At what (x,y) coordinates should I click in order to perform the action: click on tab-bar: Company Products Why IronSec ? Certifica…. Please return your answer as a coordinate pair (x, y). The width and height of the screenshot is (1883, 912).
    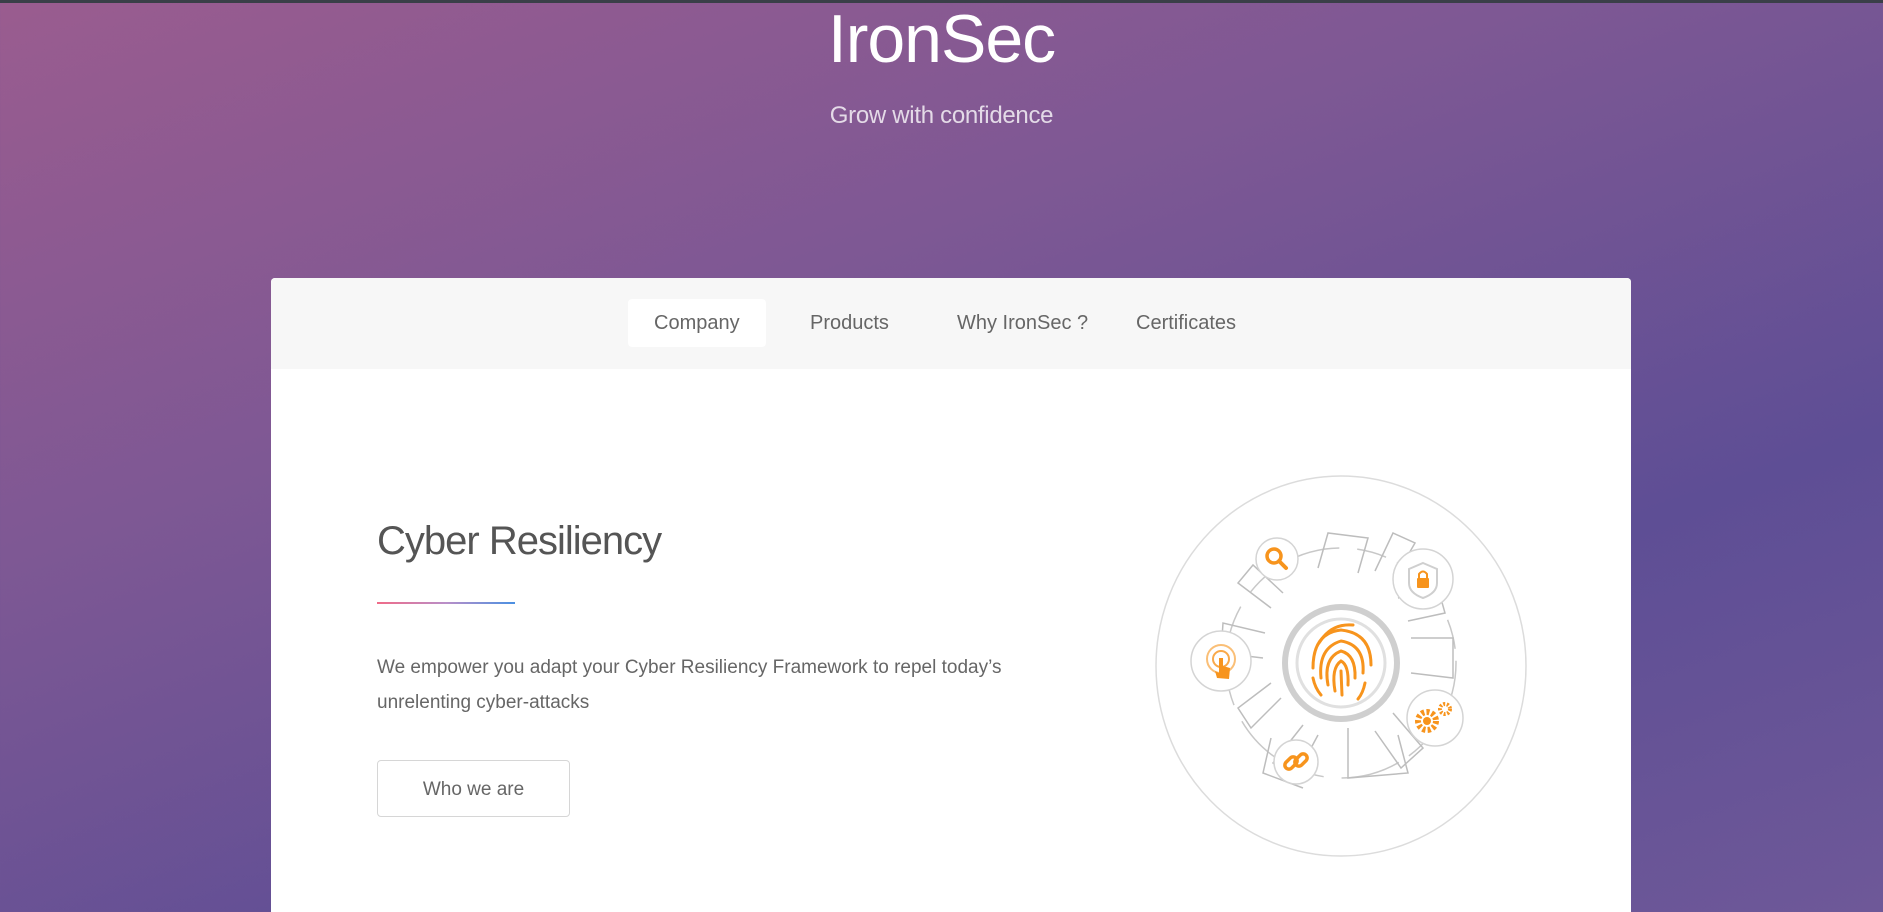
    Looking at the image, I should click on (951, 323).